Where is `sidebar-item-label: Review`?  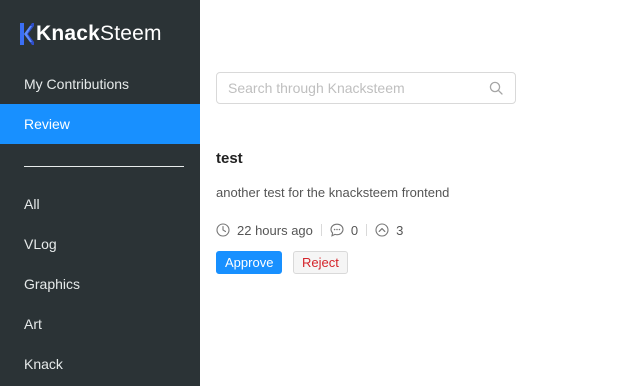 sidebar-item-label: Review is located at coordinates (47, 124).